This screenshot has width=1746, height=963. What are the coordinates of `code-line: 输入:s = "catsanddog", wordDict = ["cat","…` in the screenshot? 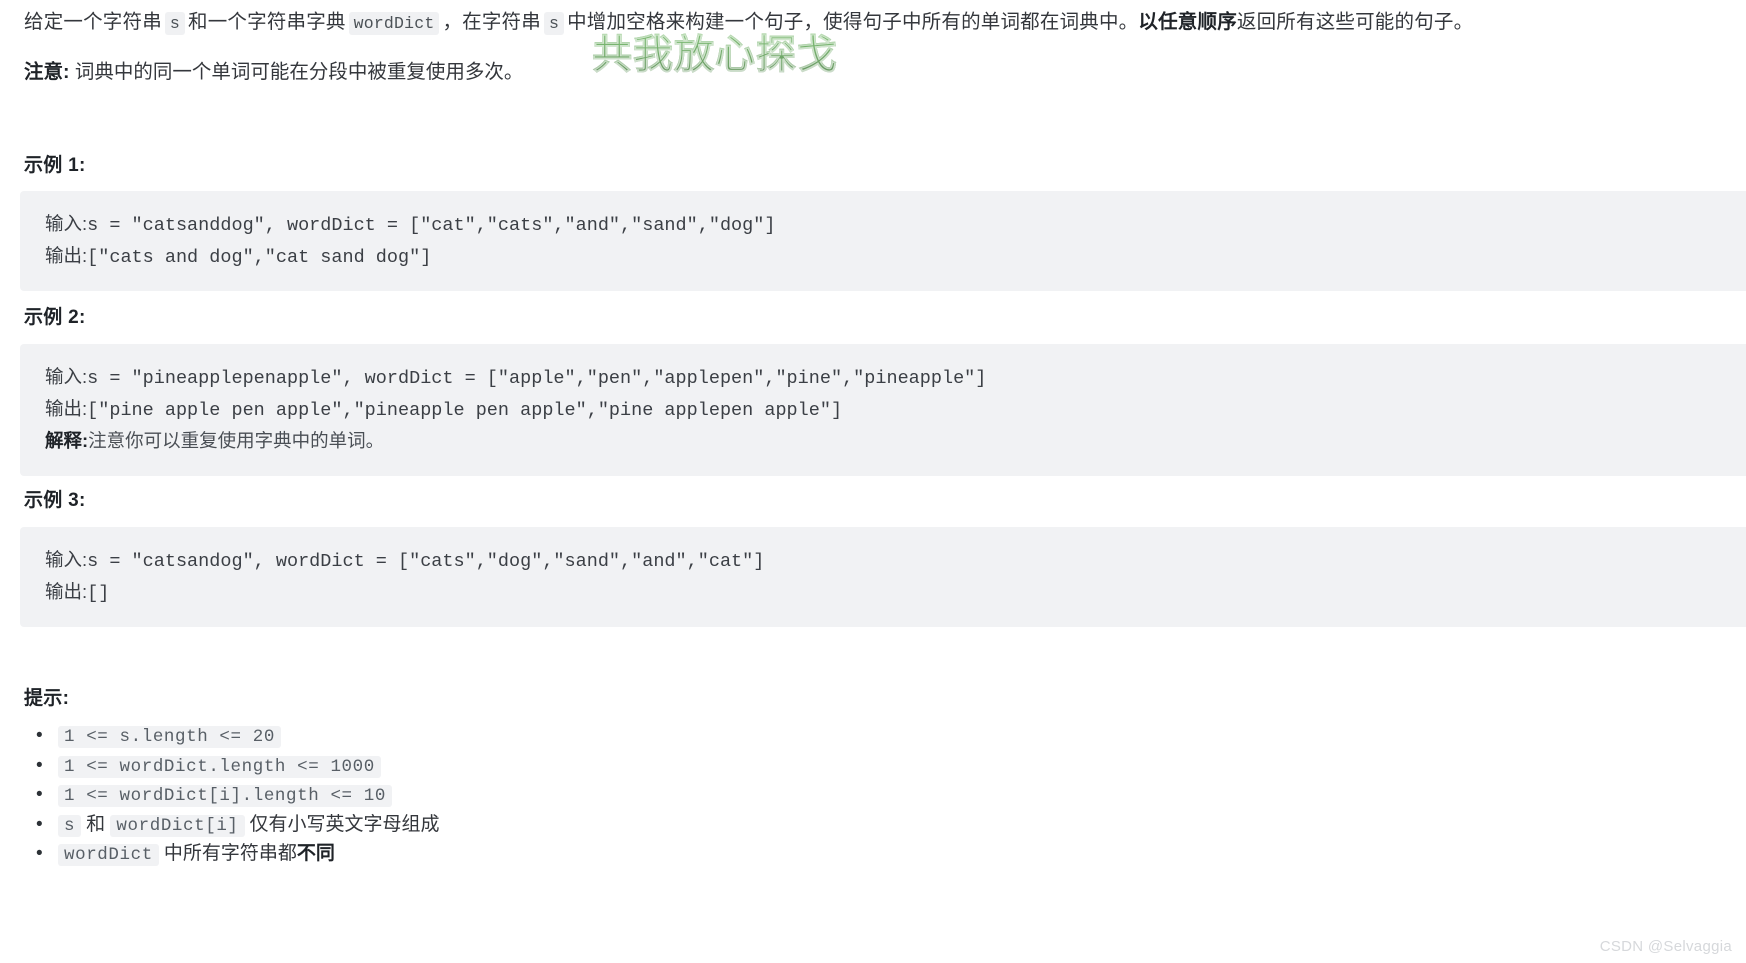 It's located at (895, 225).